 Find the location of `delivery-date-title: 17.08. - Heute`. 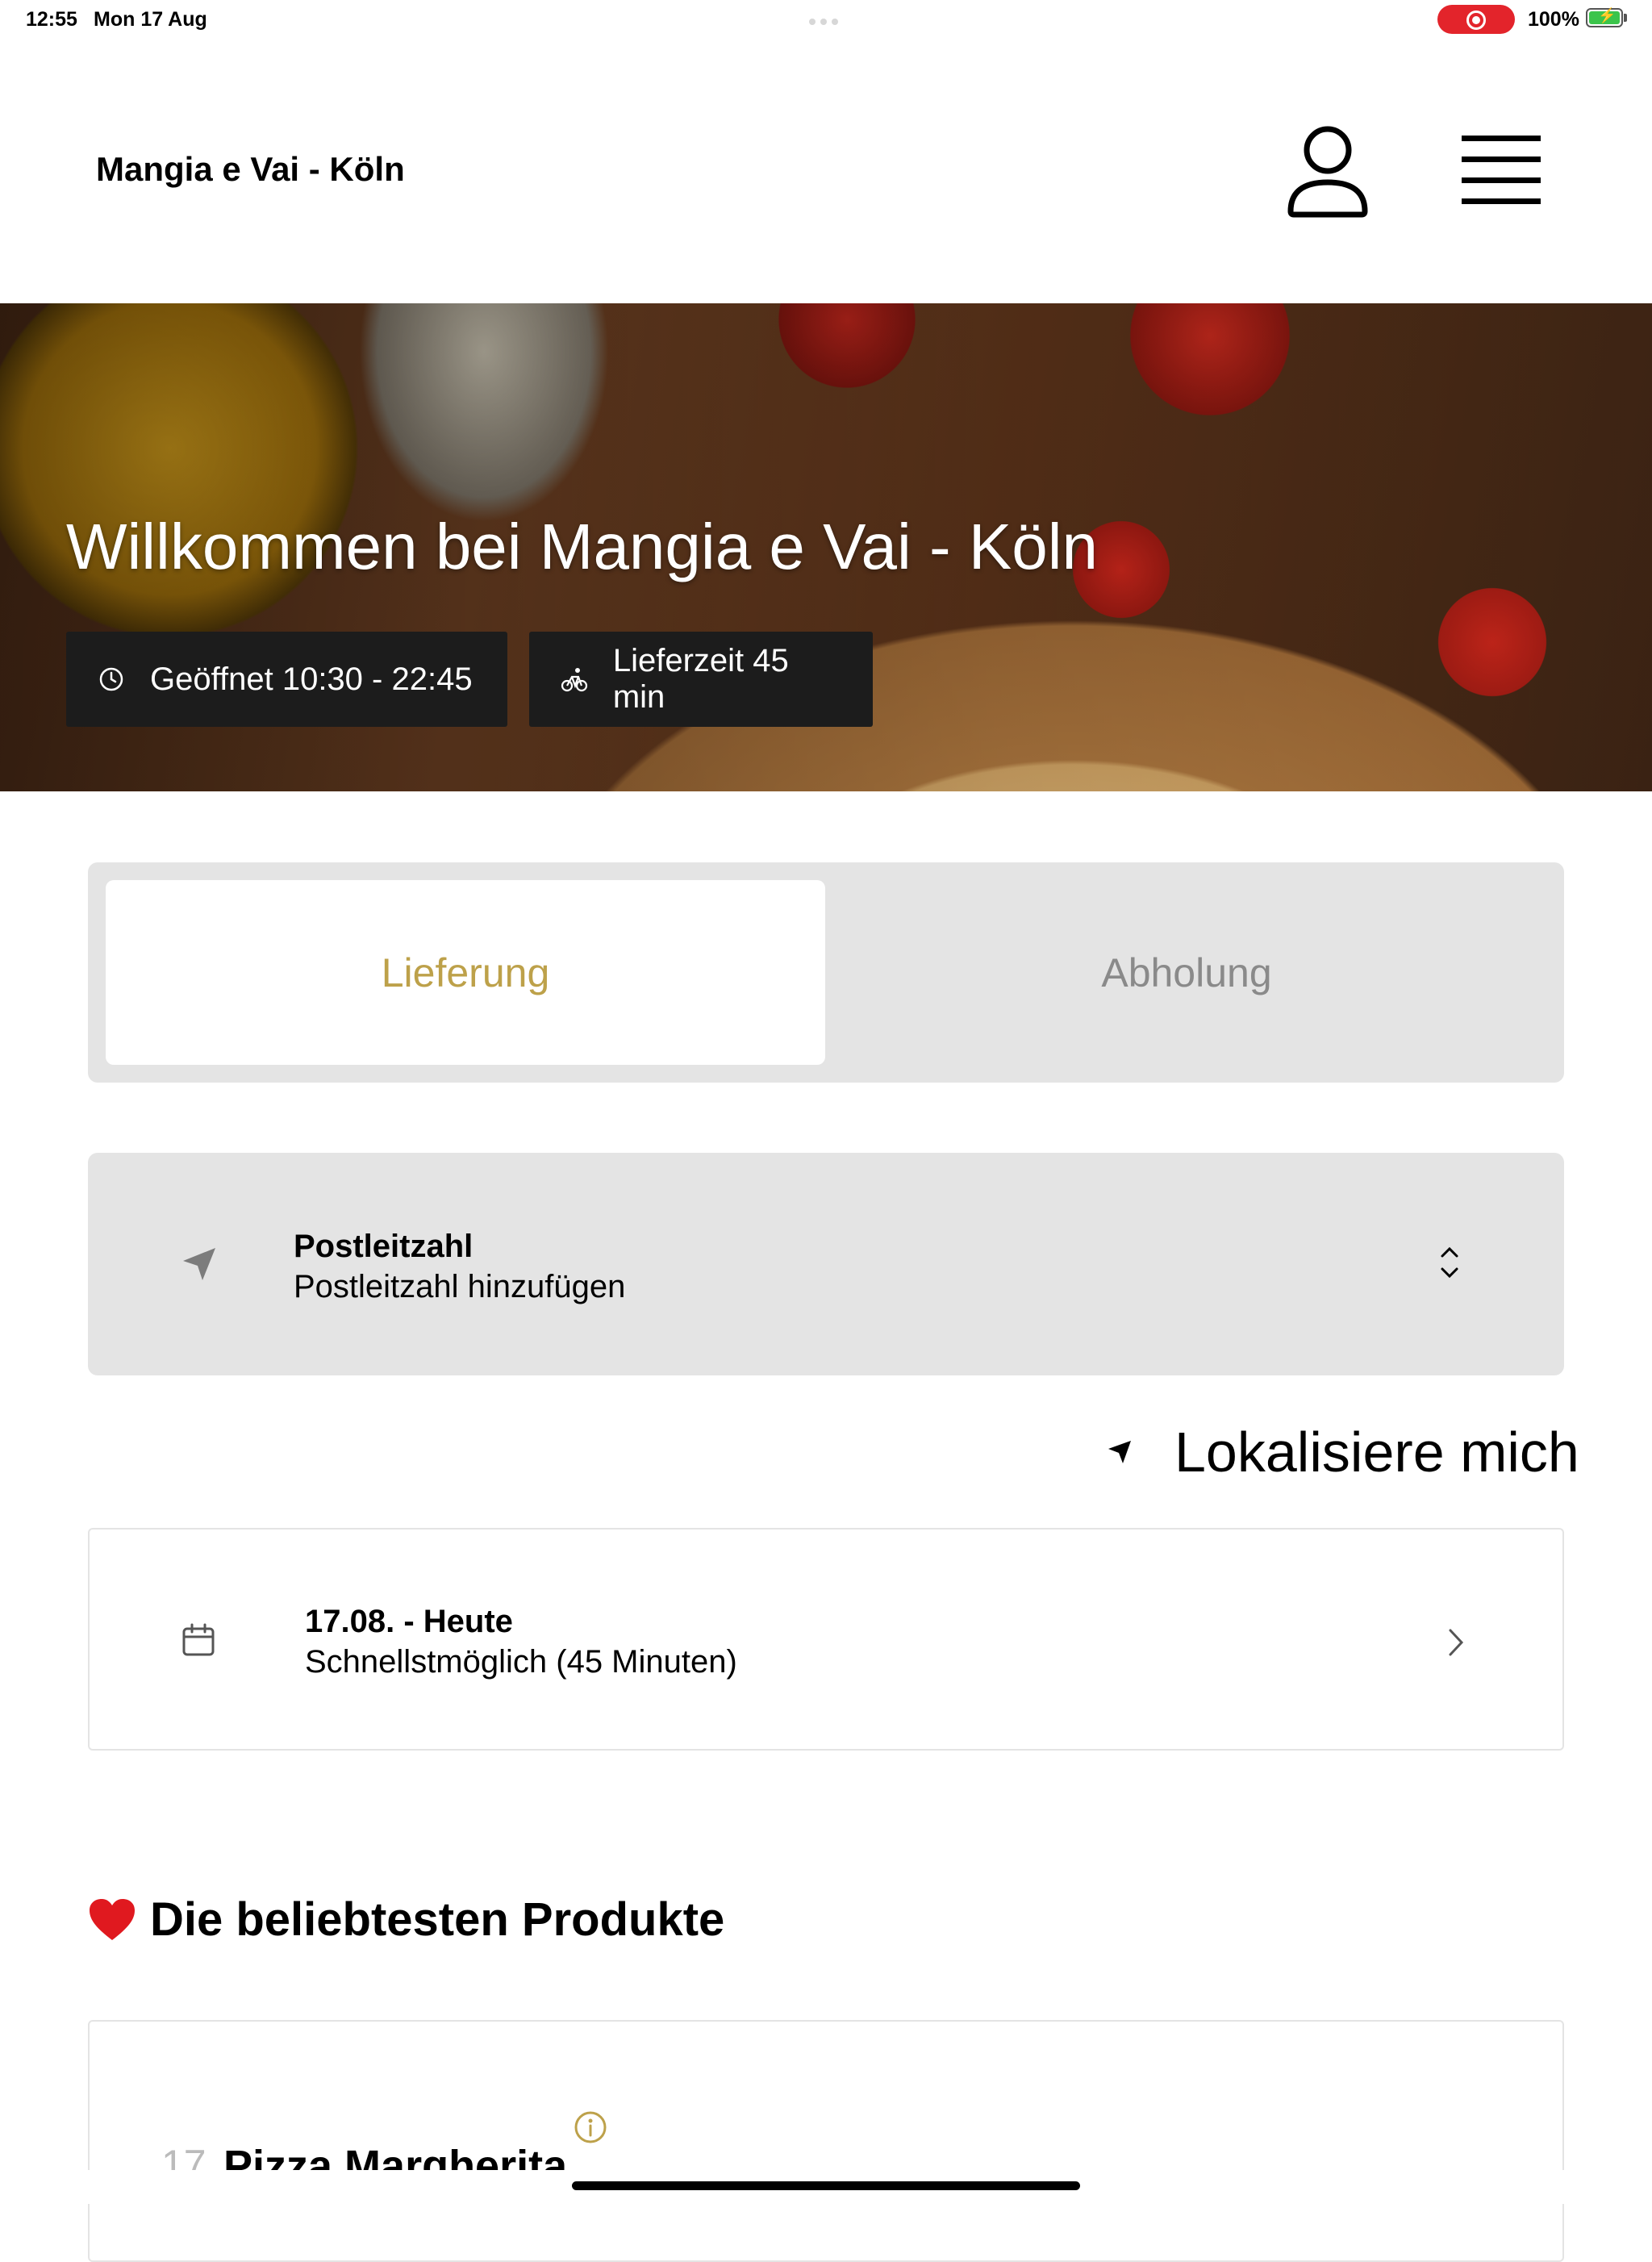

delivery-date-title: 17.08. - Heute is located at coordinates (409, 1621).